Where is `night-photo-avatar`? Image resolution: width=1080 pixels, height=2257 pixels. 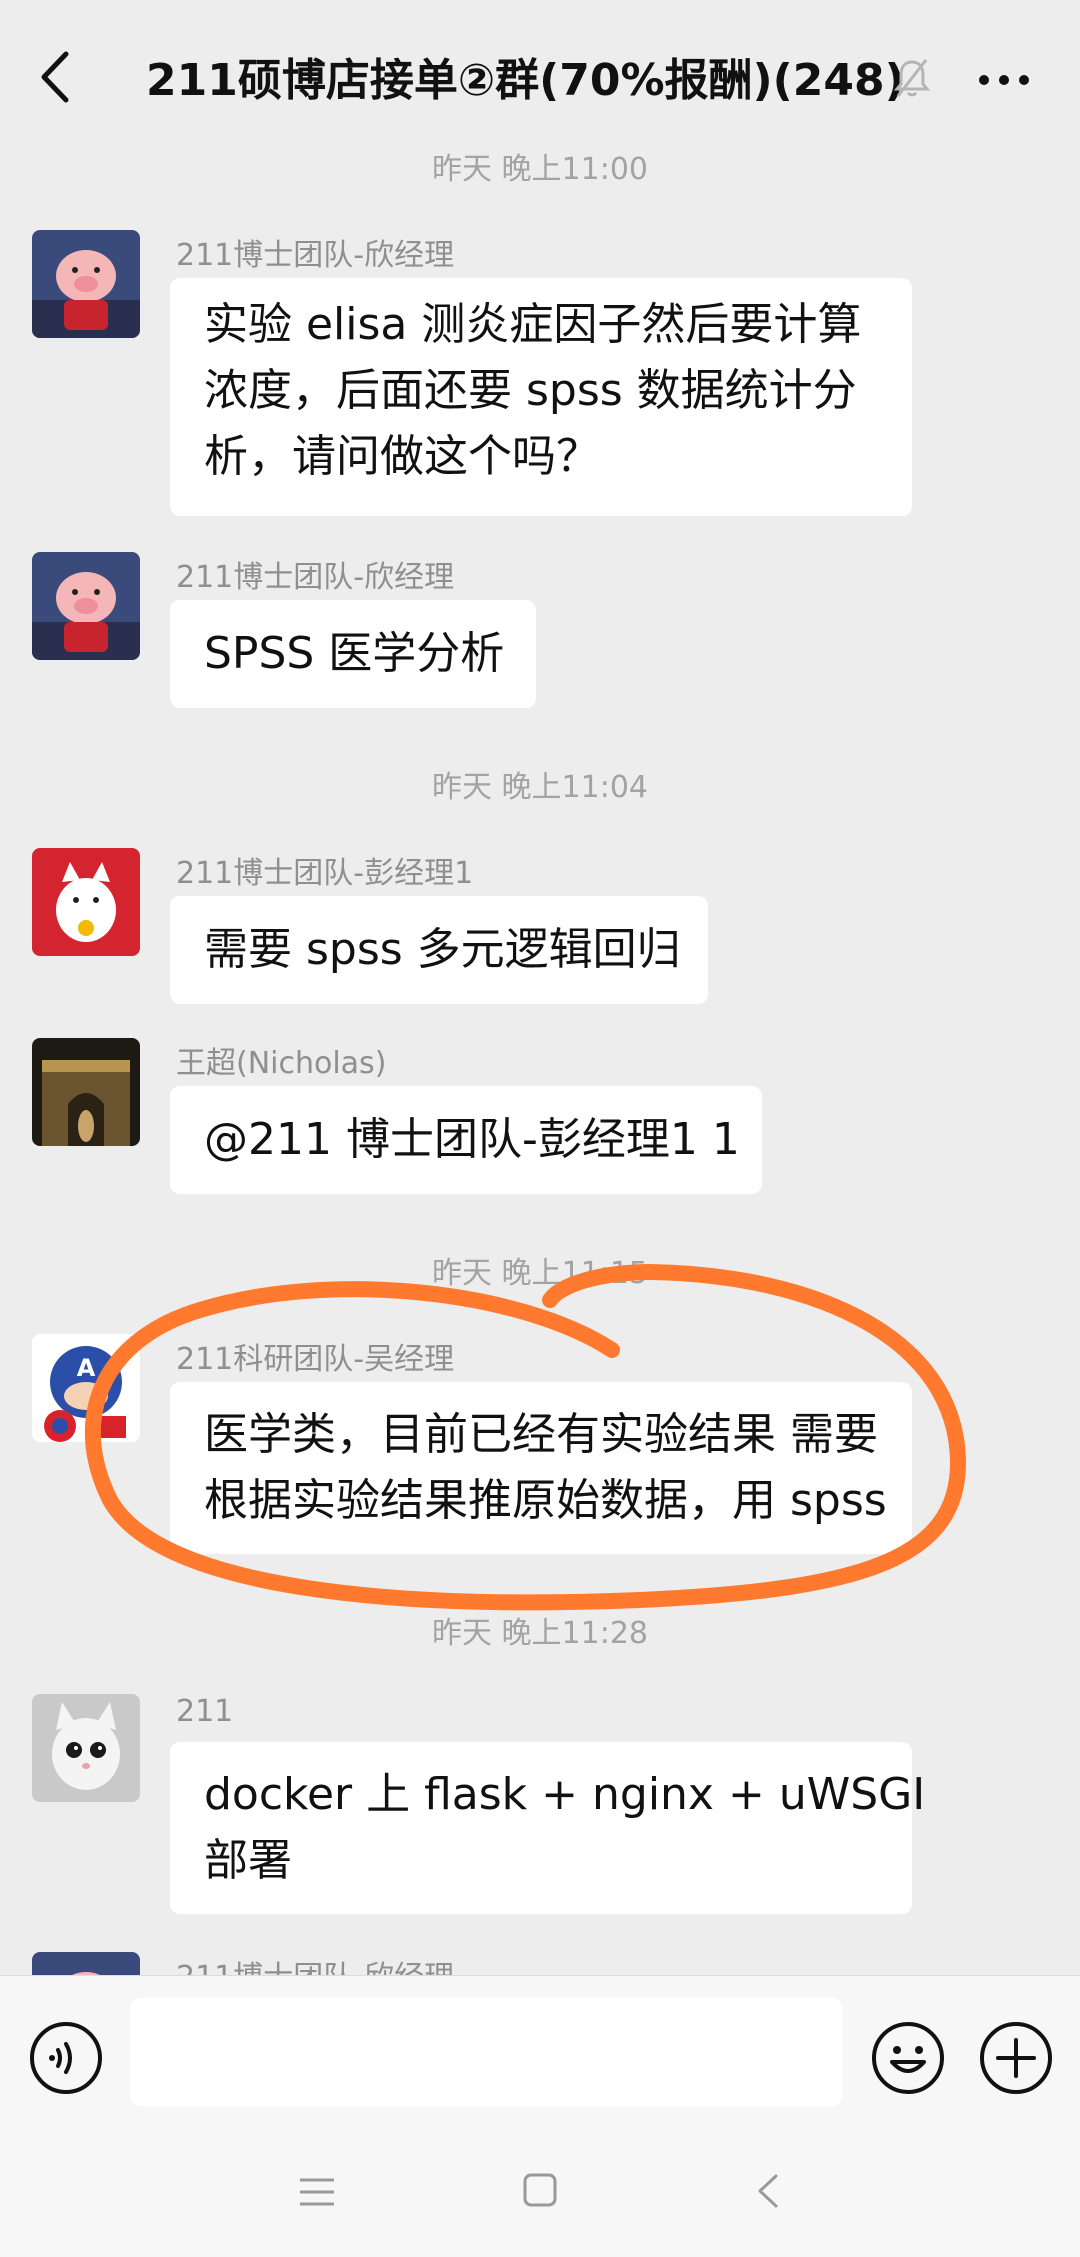 night-photo-avatar is located at coordinates (86, 1092).